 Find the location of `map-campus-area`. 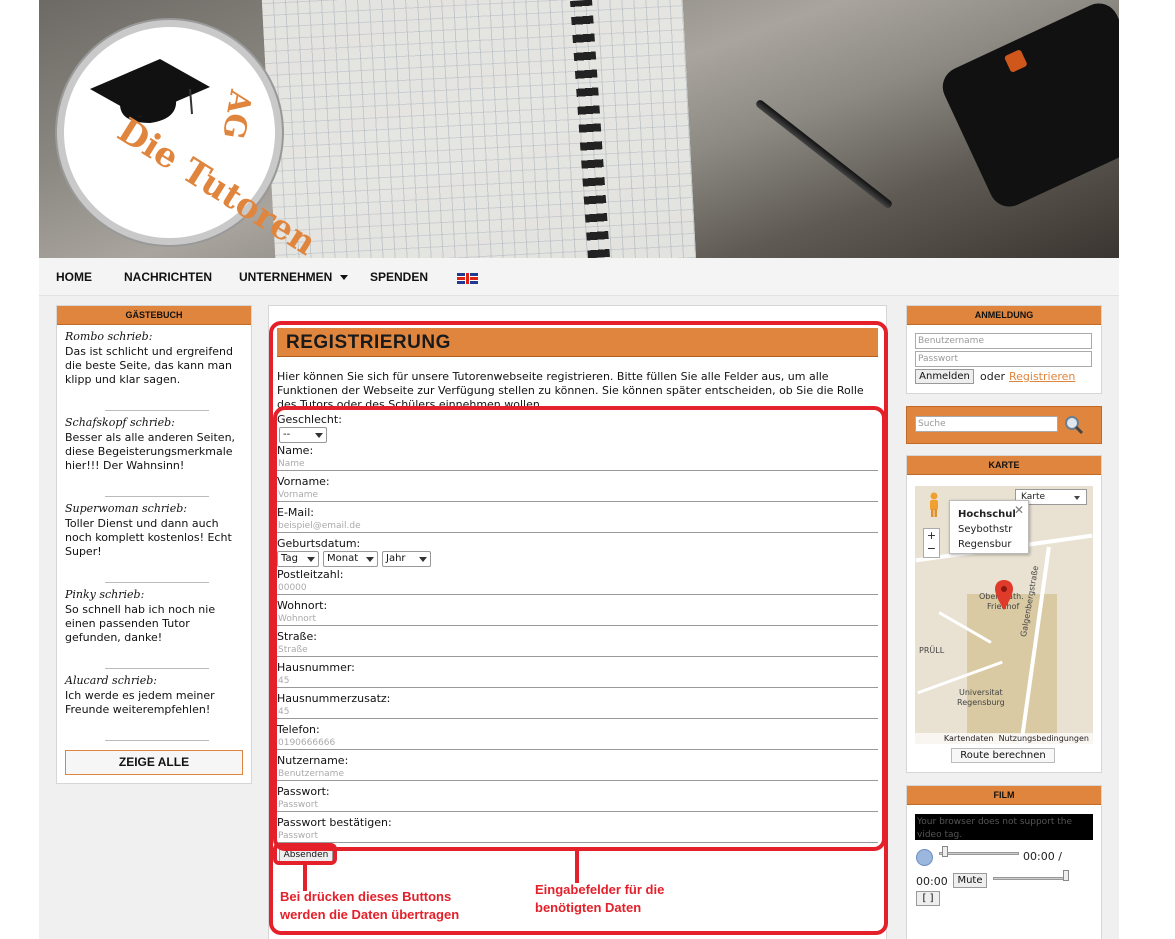

map-campus-area is located at coordinates (1012, 664).